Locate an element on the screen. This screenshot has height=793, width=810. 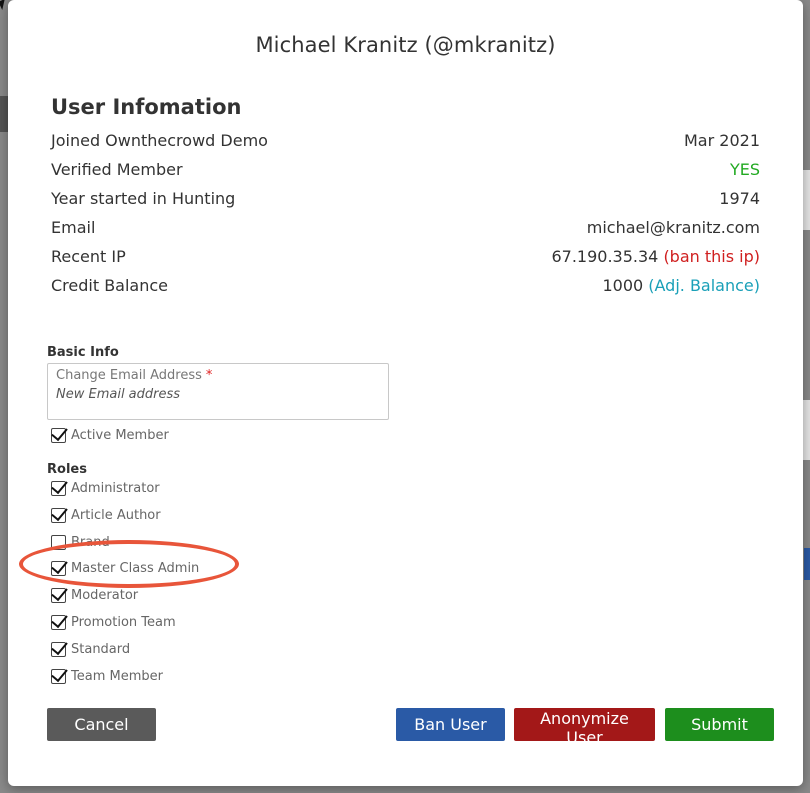
role-label: Master Class Admin is located at coordinates (135, 568).